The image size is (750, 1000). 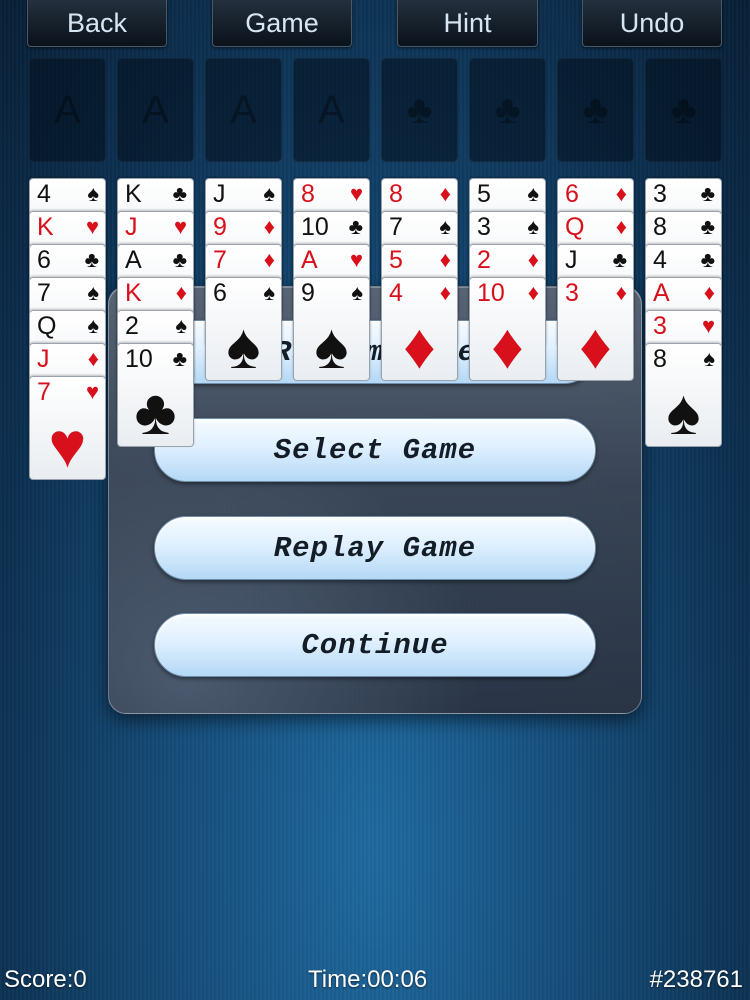 What do you see at coordinates (661, 293) in the screenshot?
I see `card-rank: A` at bounding box center [661, 293].